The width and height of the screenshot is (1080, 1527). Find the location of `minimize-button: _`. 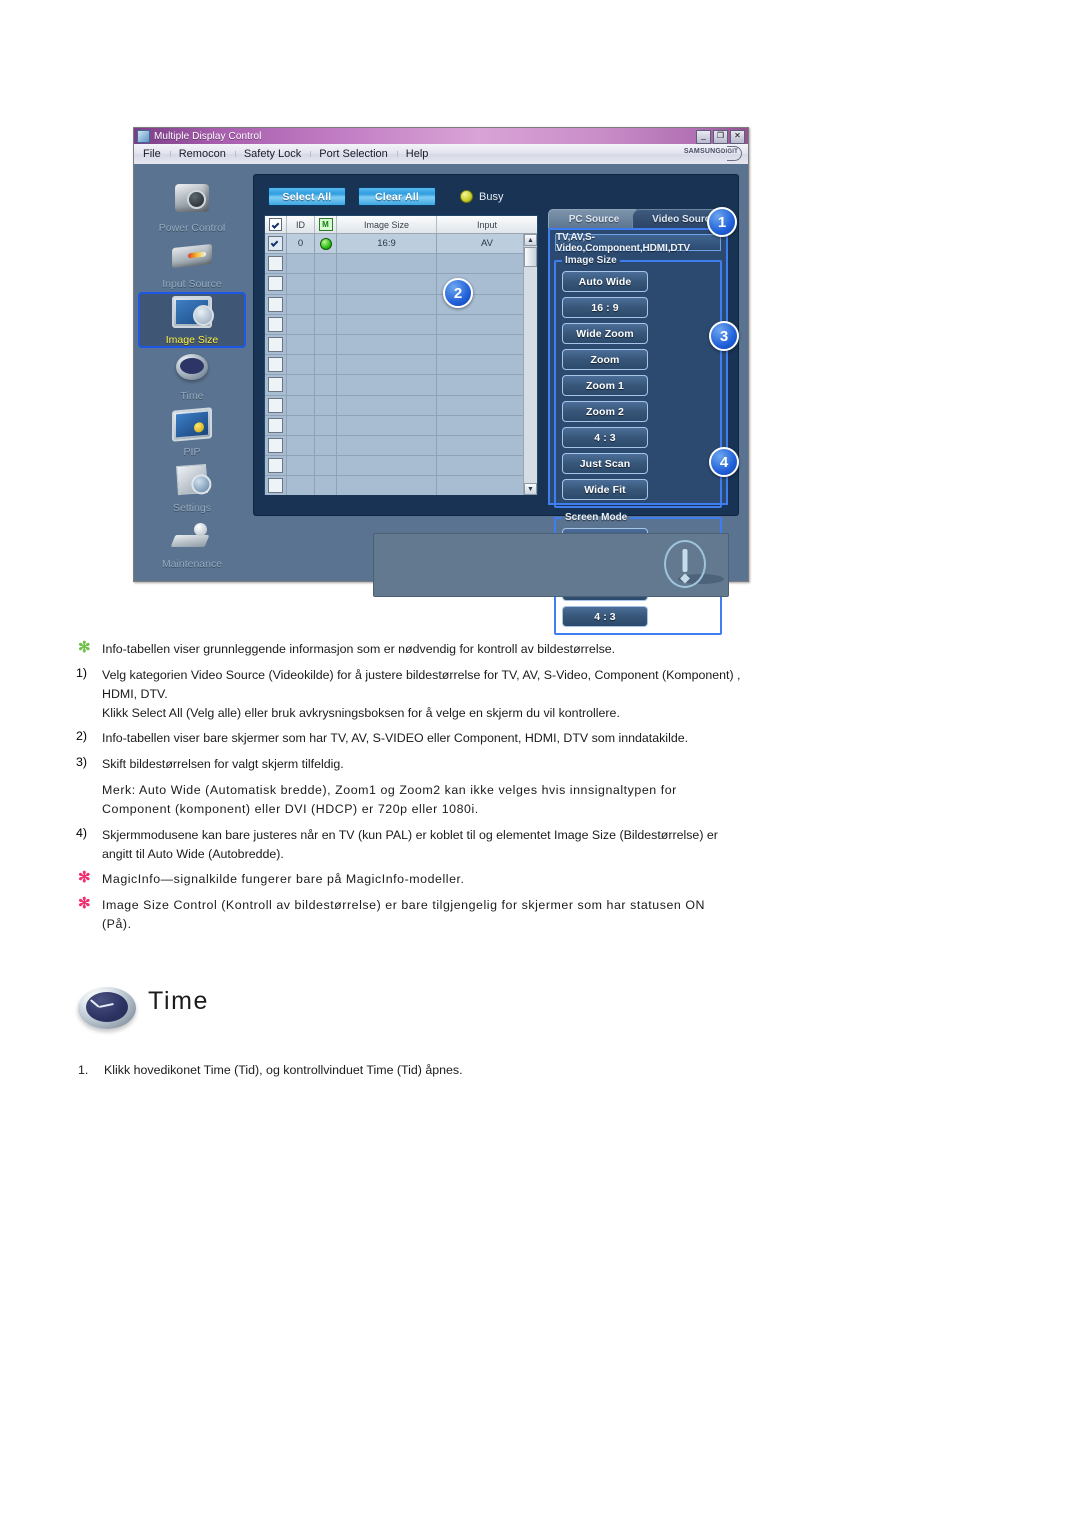

minimize-button: _ is located at coordinates (703, 137).